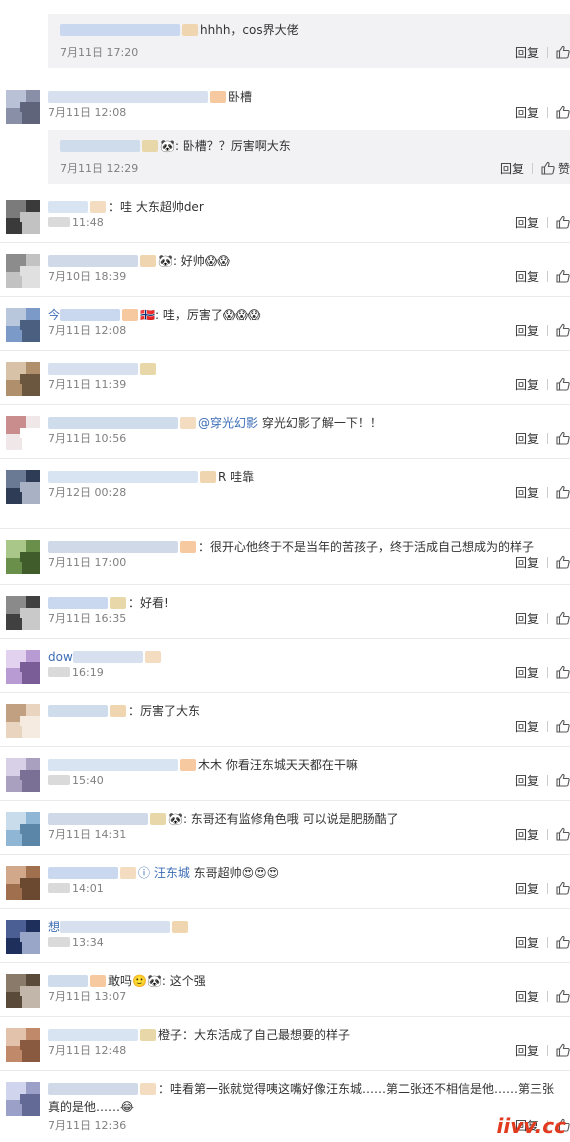 This screenshot has height=1142, width=570. What do you see at coordinates (564, 169) in the screenshot?
I see `like-label: 赞` at bounding box center [564, 169].